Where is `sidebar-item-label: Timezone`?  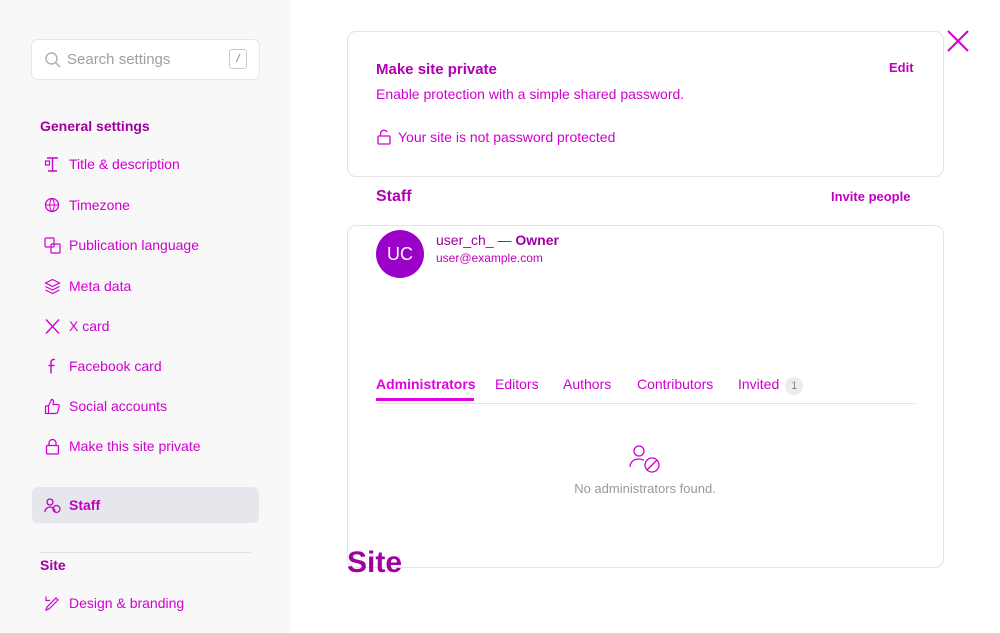 sidebar-item-label: Timezone is located at coordinates (99, 205).